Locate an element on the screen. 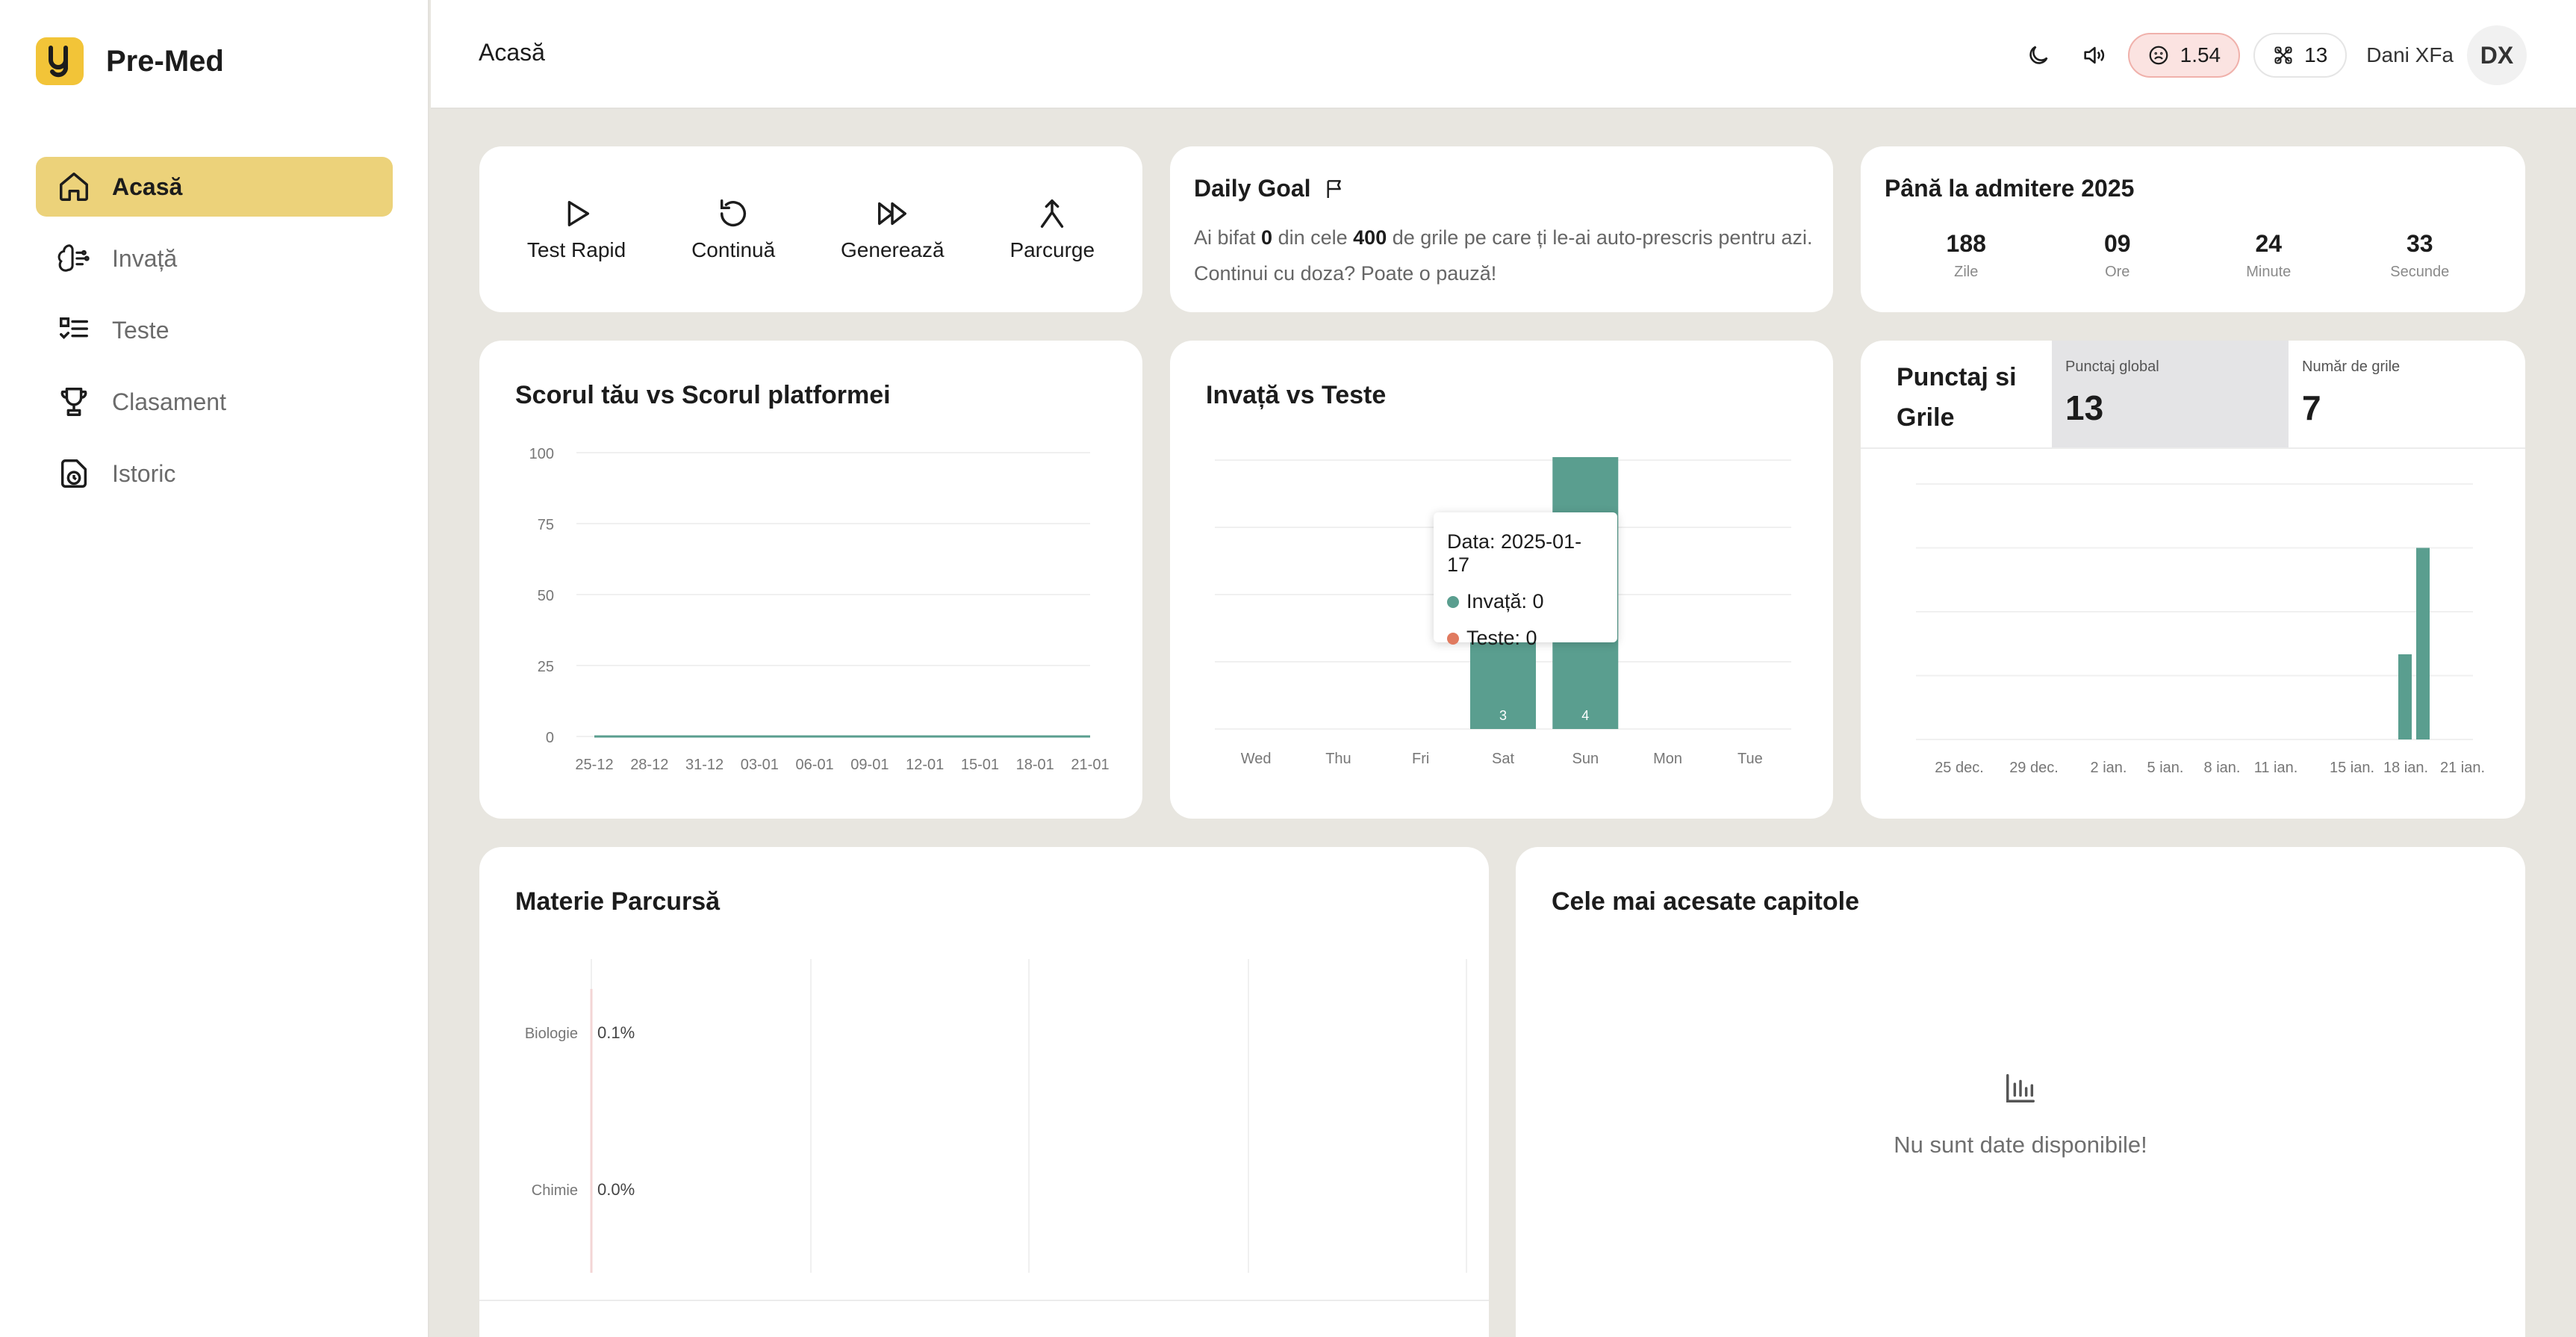  home-icon is located at coordinates (74, 187).